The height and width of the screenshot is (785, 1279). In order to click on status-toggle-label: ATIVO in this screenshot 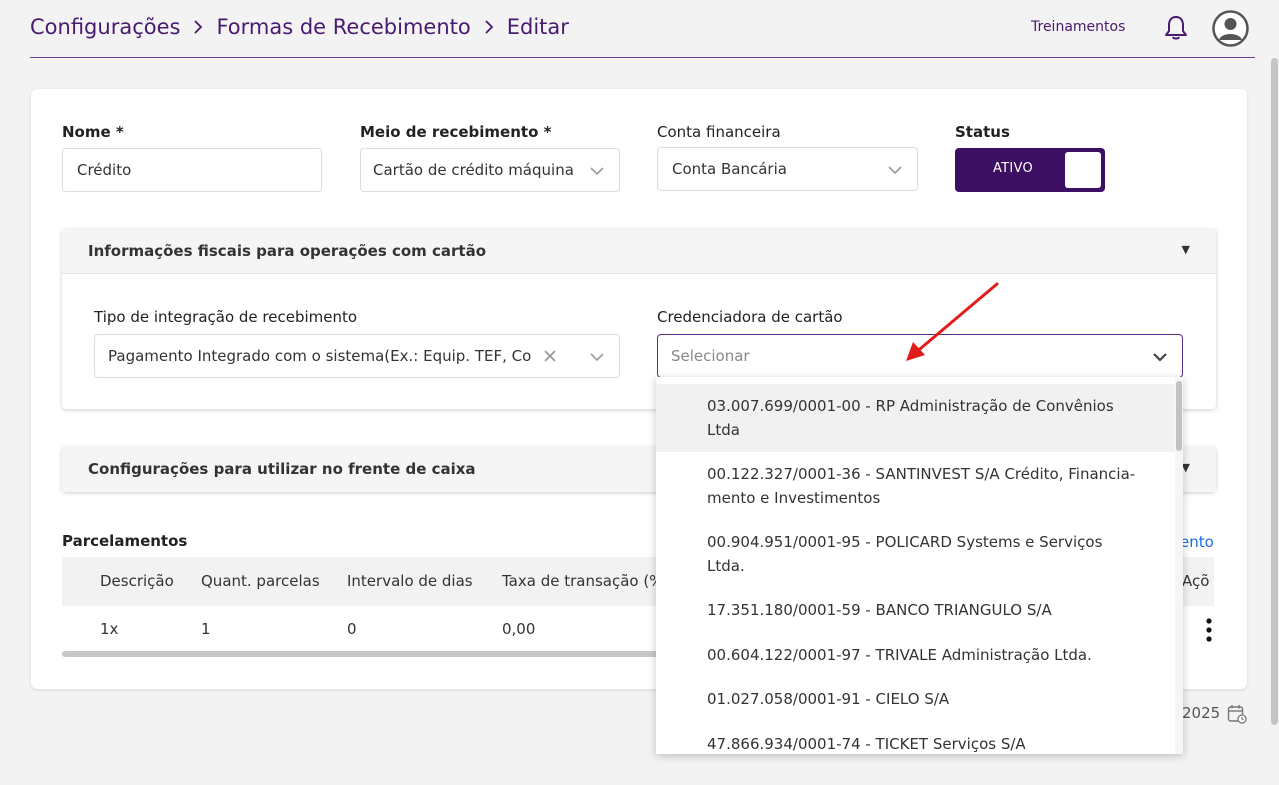, I will do `click(1013, 168)`.